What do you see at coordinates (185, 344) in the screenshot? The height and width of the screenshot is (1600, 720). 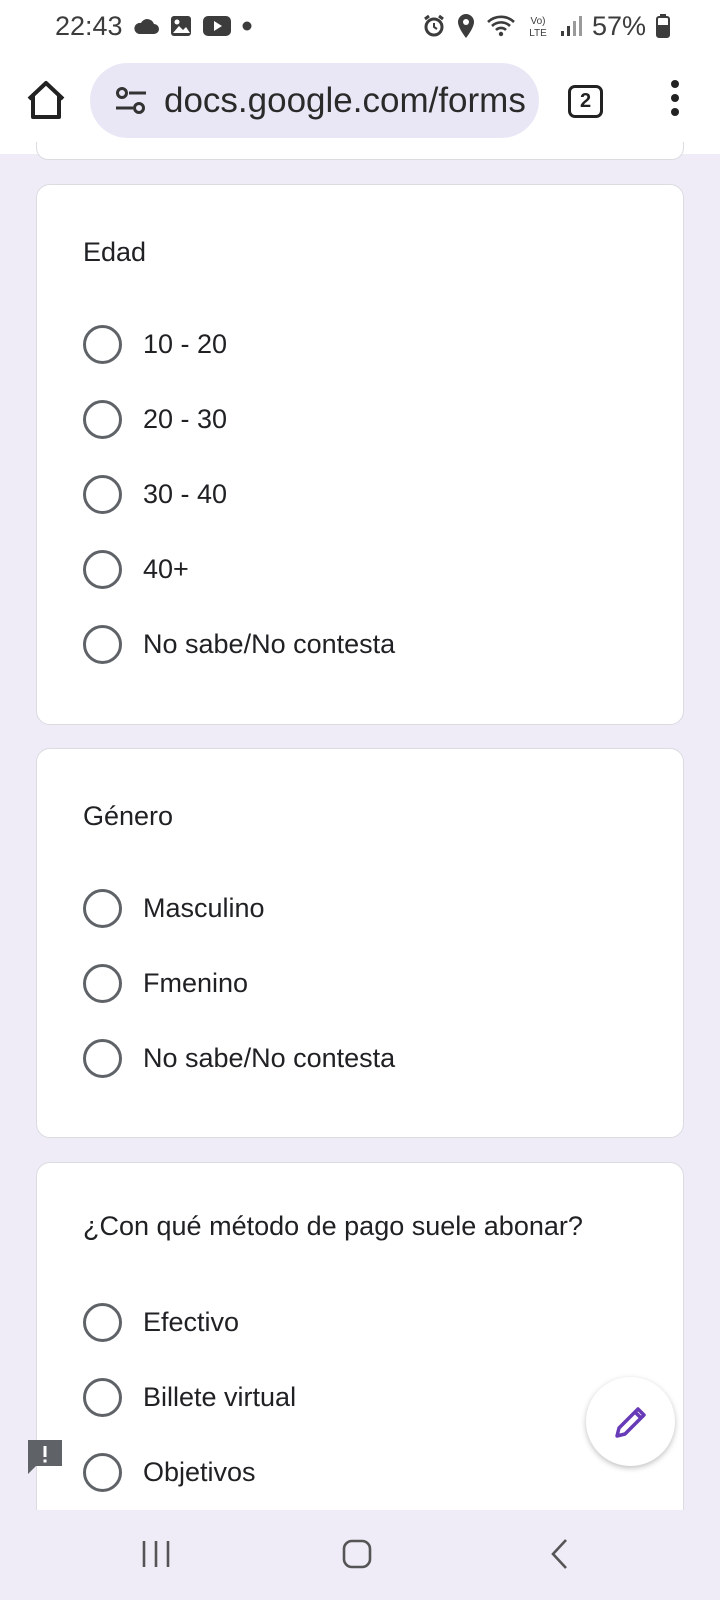 I see `option-label: 10 - 20` at bounding box center [185, 344].